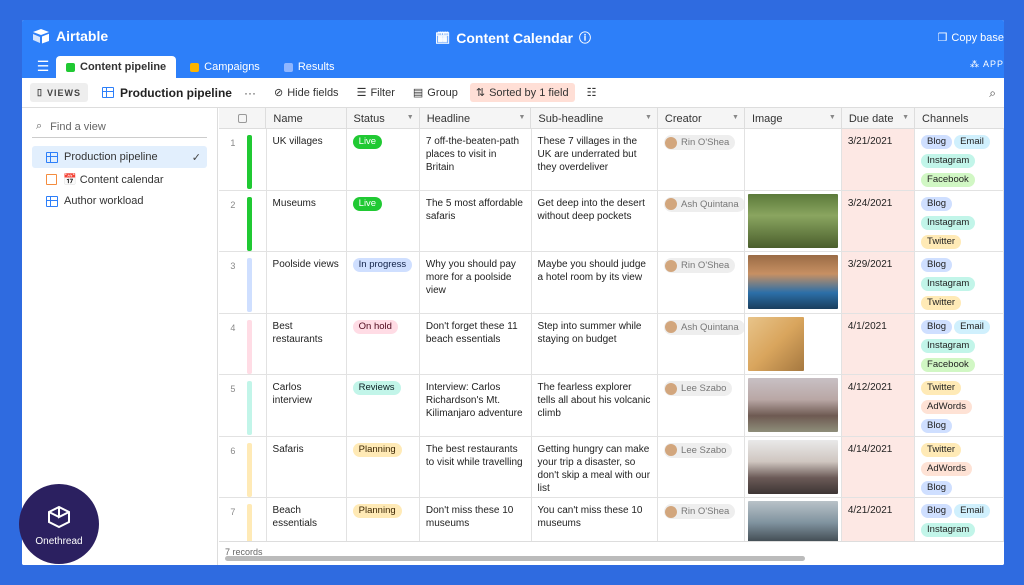 This screenshot has height=585, width=1024. What do you see at coordinates (948, 530) in the screenshot?
I see `channel-tag: Instagram` at bounding box center [948, 530].